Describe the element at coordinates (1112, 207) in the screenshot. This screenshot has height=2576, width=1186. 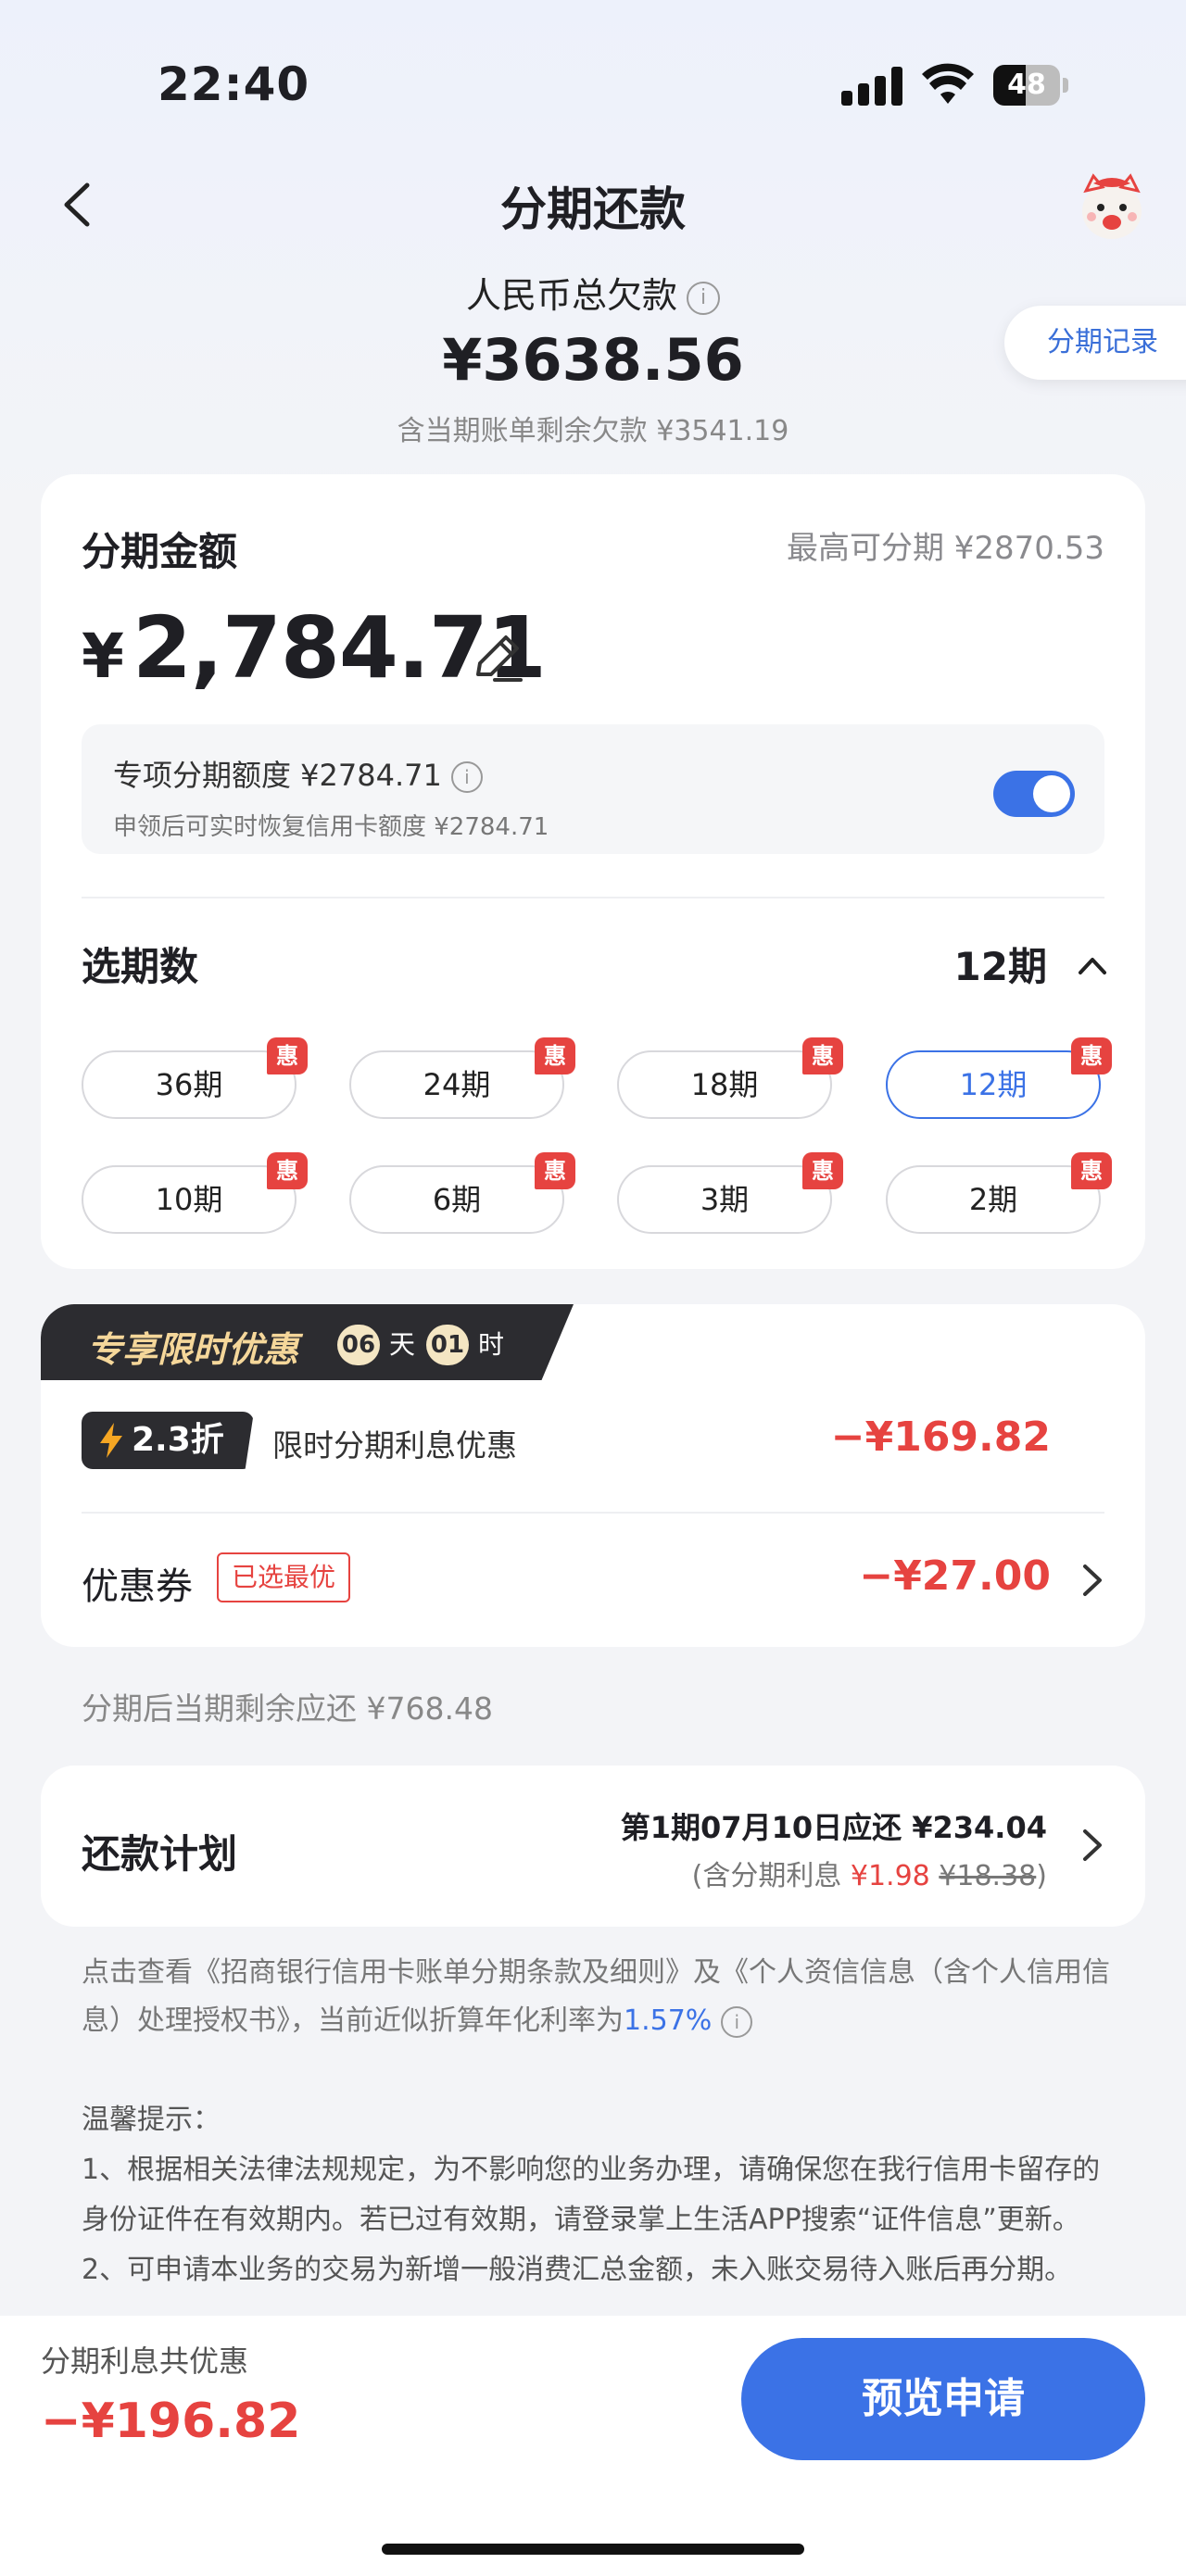
I see `mascot-assistant-icon` at that location.